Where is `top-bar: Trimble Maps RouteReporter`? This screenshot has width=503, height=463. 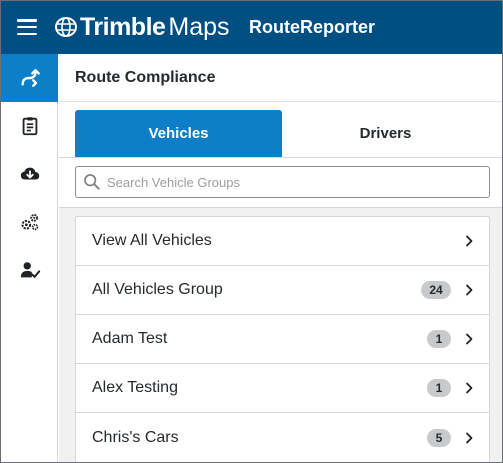
top-bar: Trimble Maps RouteReporter is located at coordinates (251, 27).